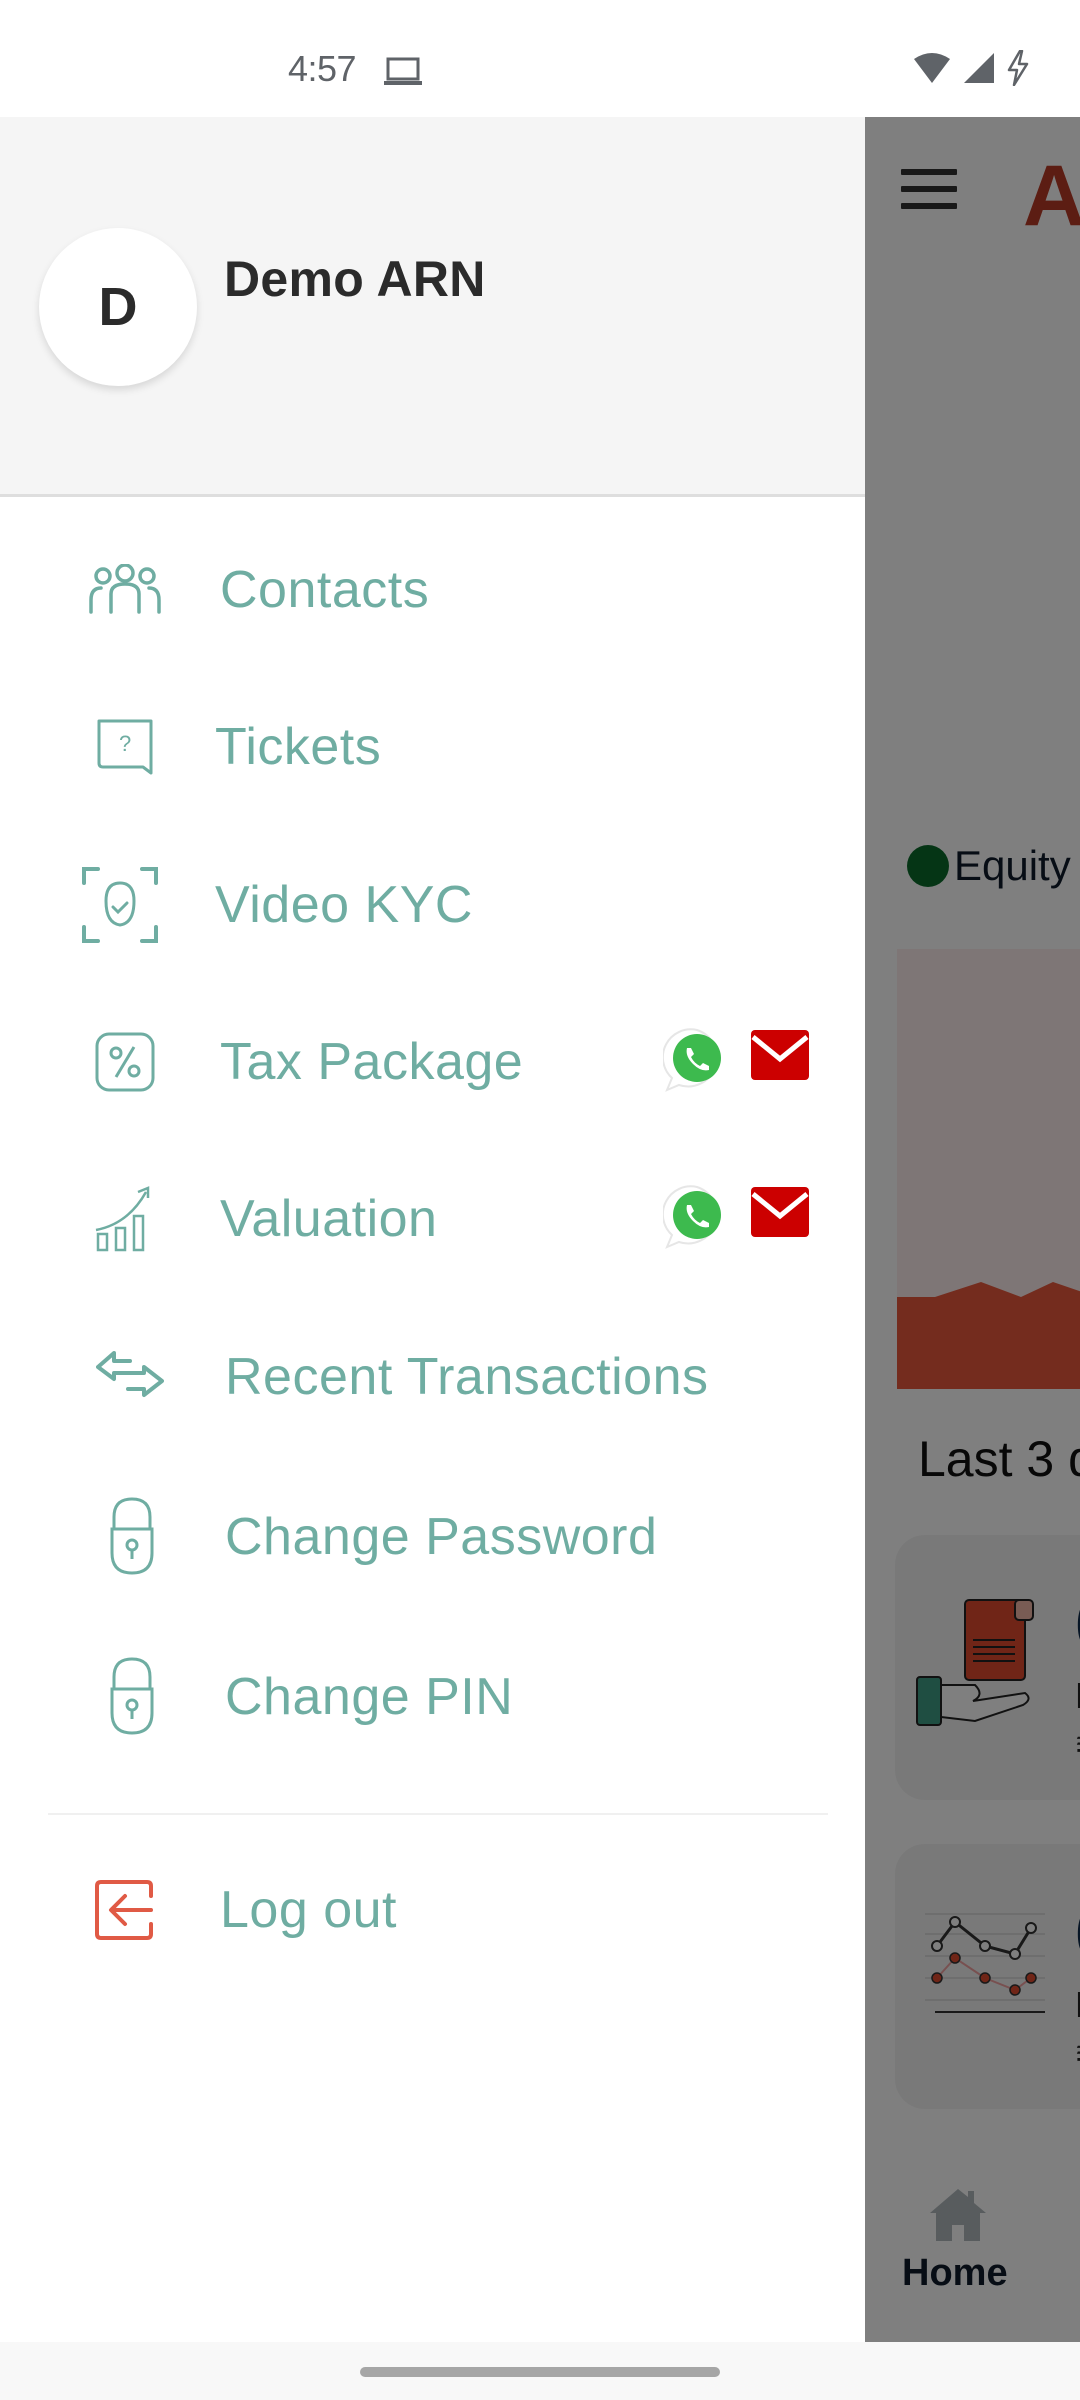 Image resolution: width=1080 pixels, height=2400 pixels. Describe the element at coordinates (130, 1377) in the screenshot. I see `exchange-arrows-icon` at that location.